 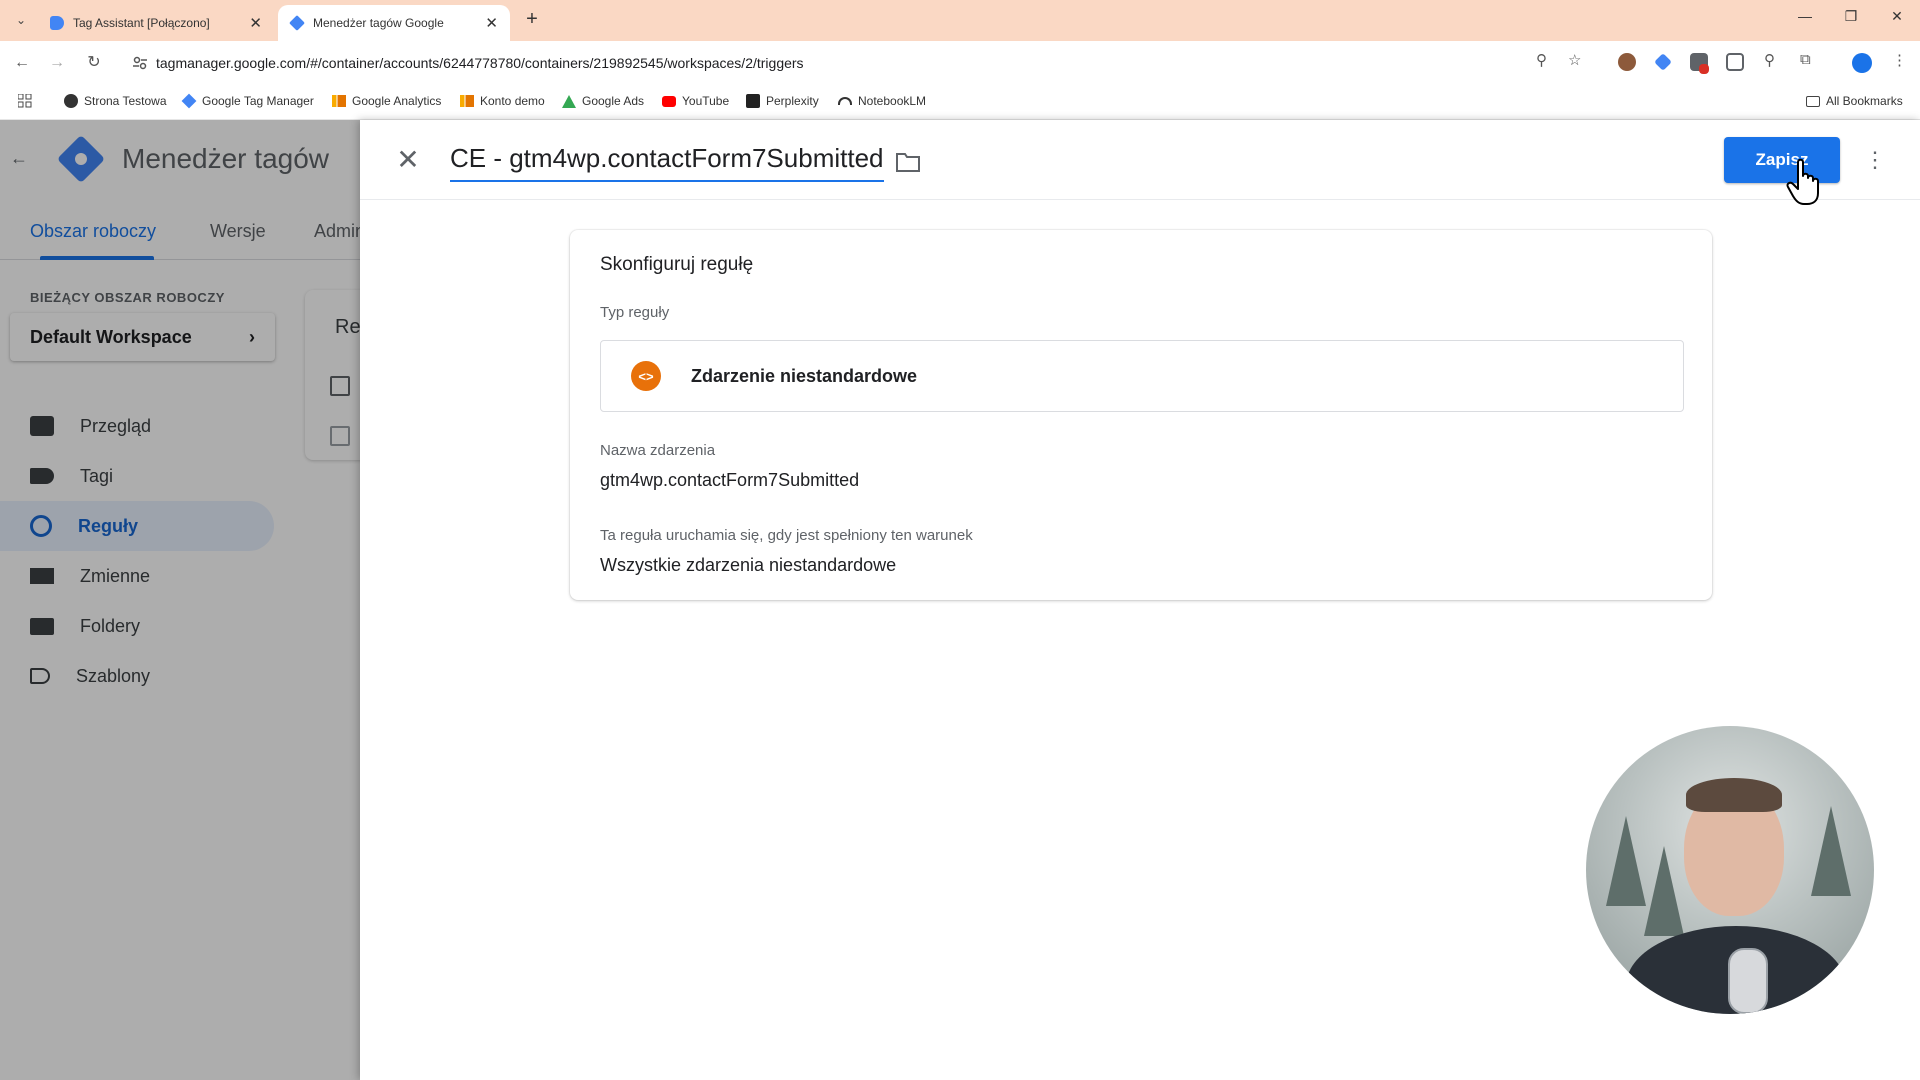 What do you see at coordinates (1541, 60) in the screenshot?
I see `zoom-icon: ⚲` at bounding box center [1541, 60].